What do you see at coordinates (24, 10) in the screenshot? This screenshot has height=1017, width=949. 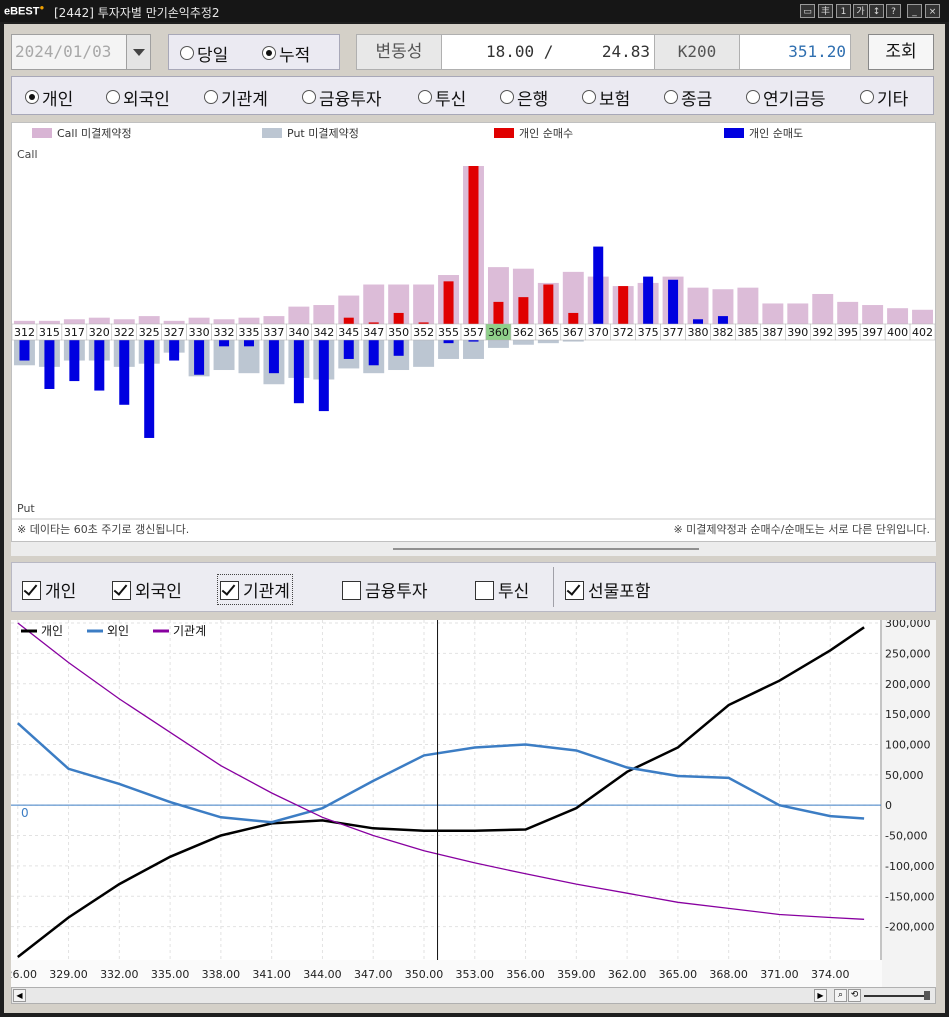 I see `app-logo: eBEST●` at bounding box center [24, 10].